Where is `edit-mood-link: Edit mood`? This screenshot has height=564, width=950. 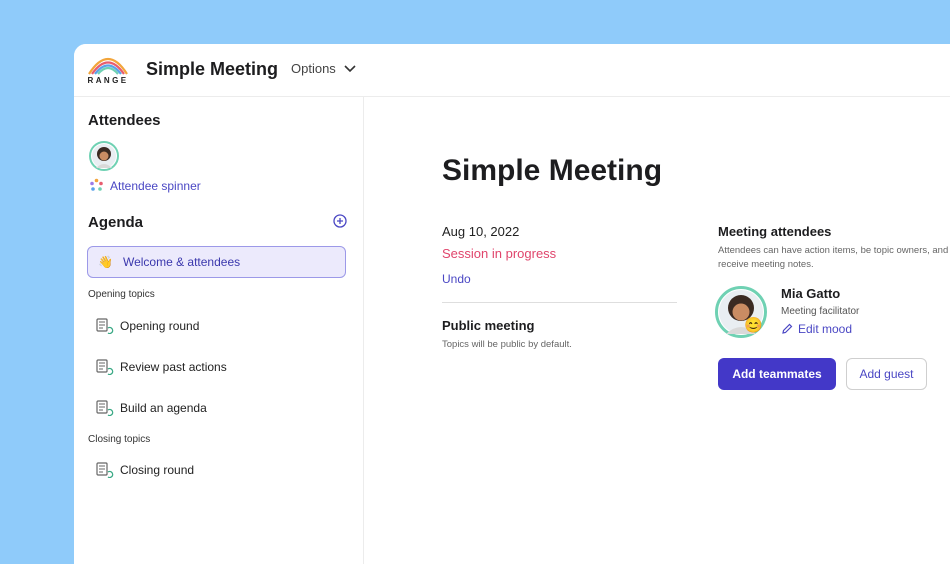 edit-mood-link: Edit mood is located at coordinates (816, 329).